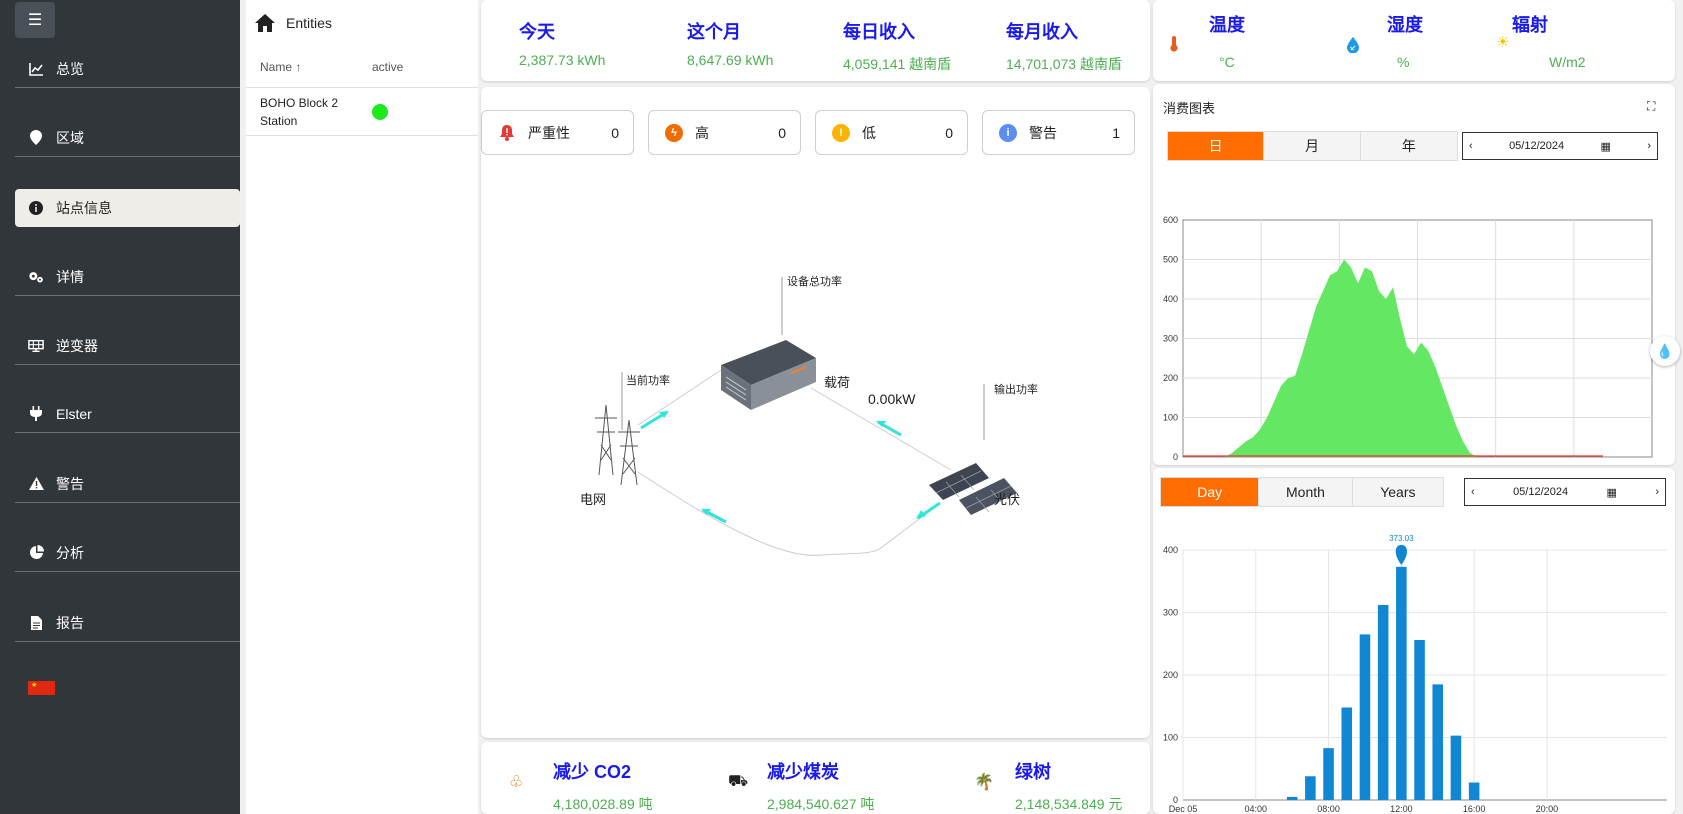 This screenshot has width=1683, height=814. What do you see at coordinates (36, 484) in the screenshot?
I see `warning-icon` at bounding box center [36, 484].